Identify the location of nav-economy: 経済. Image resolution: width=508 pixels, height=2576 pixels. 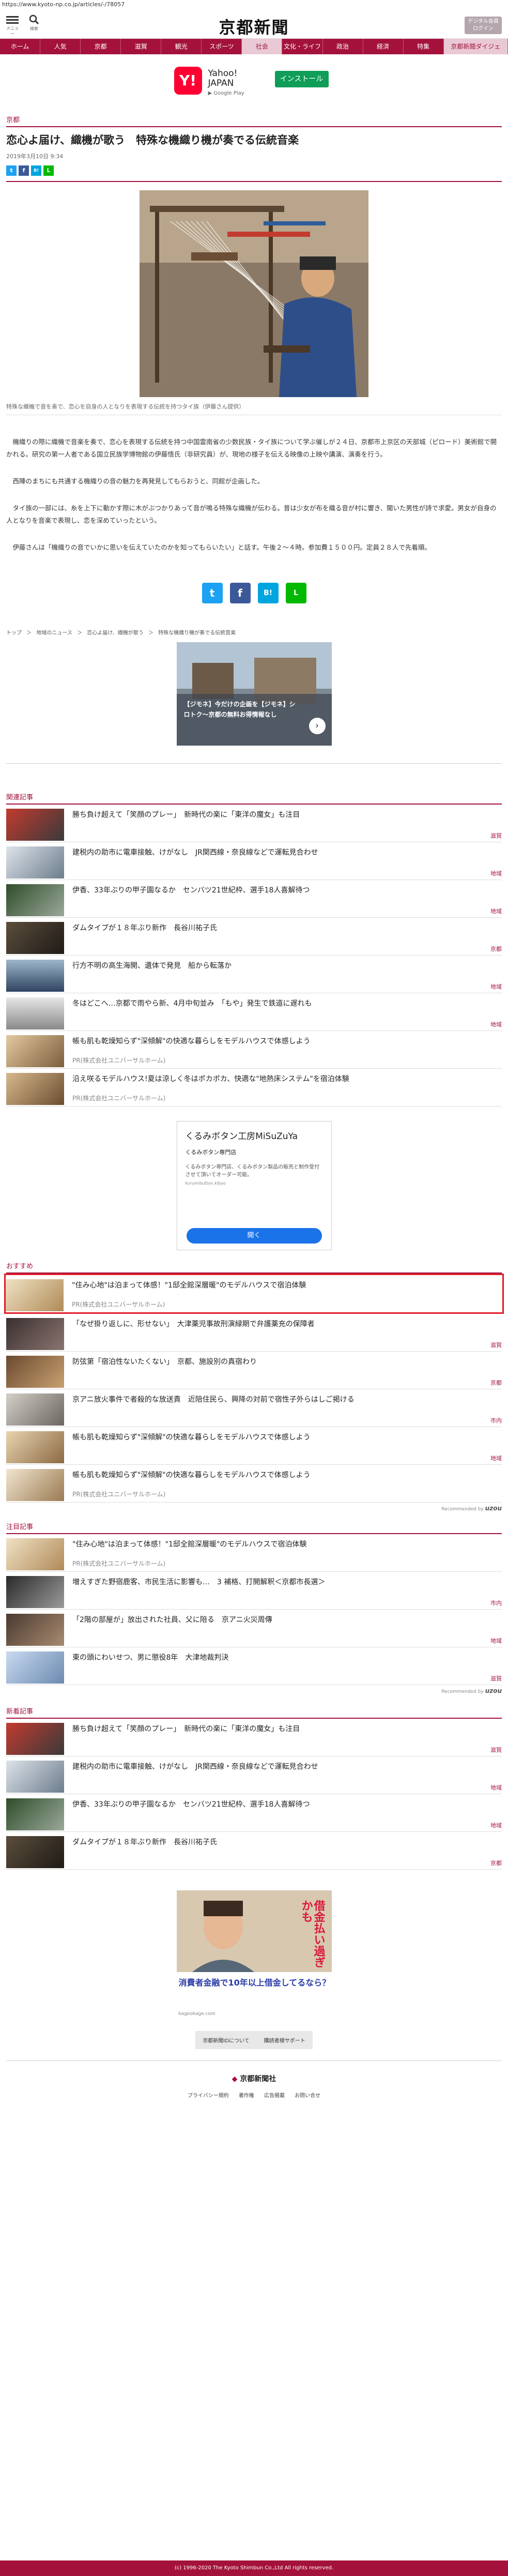
(383, 47).